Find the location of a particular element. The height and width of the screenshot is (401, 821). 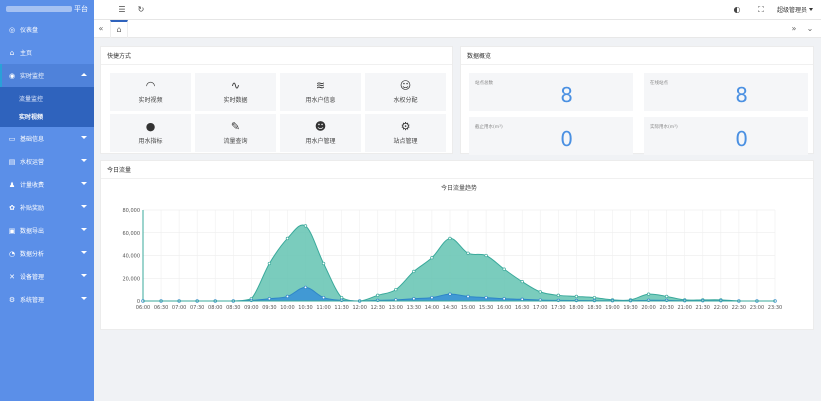

x-tick-label: 13:30 is located at coordinates (414, 308).